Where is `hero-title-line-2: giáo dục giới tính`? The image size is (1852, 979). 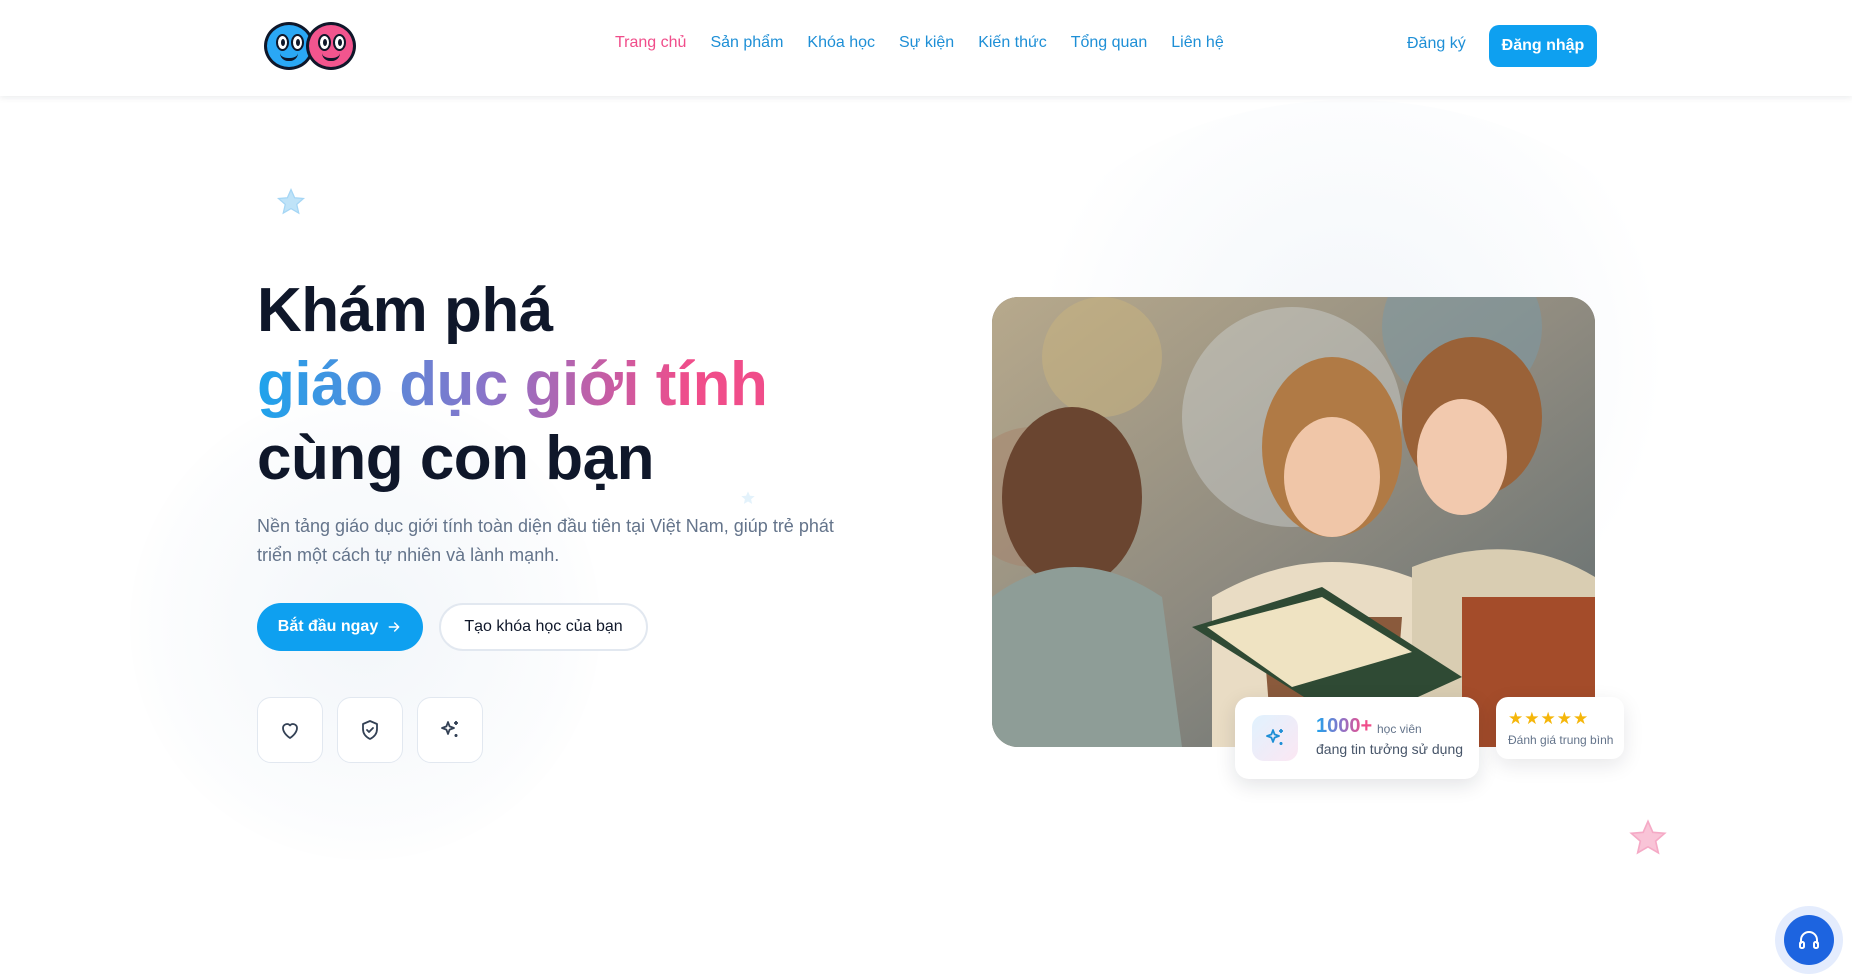
hero-title-line-2: giáo dục giới tính is located at coordinates (512, 385).